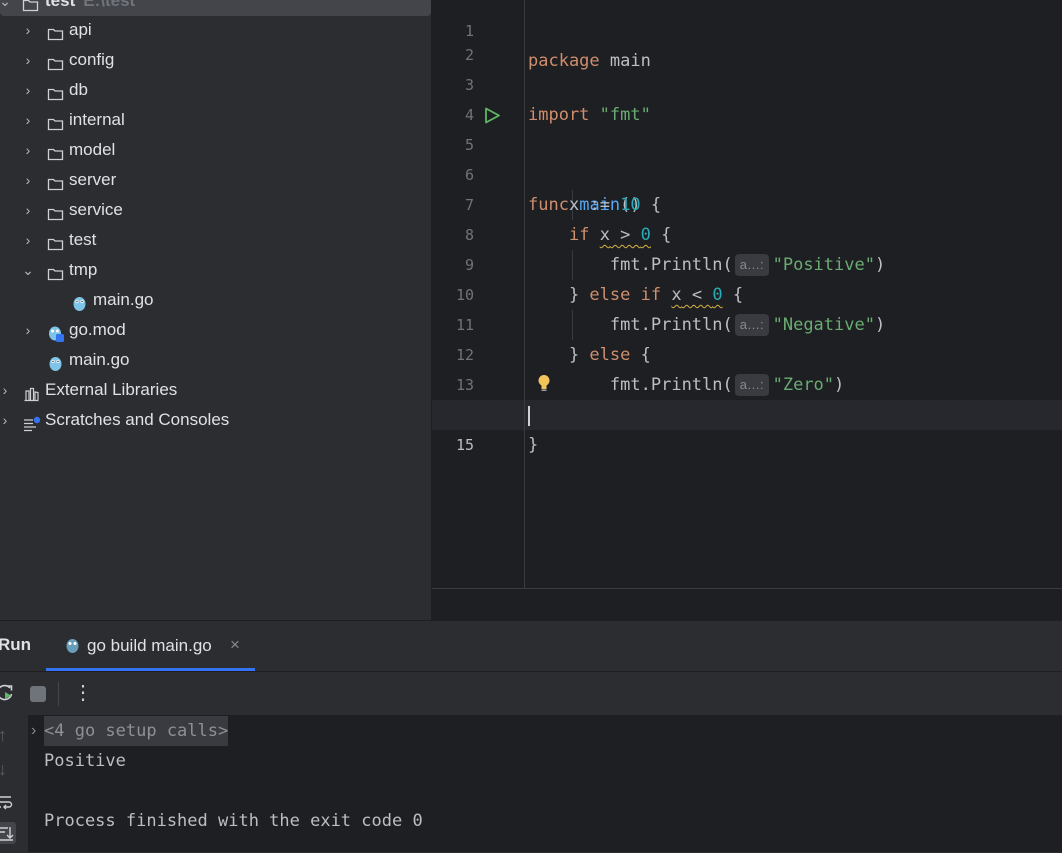 The height and width of the screenshot is (853, 1062). What do you see at coordinates (137, 419) in the screenshot?
I see `tree-item-label: Scratches and Consoles` at bounding box center [137, 419].